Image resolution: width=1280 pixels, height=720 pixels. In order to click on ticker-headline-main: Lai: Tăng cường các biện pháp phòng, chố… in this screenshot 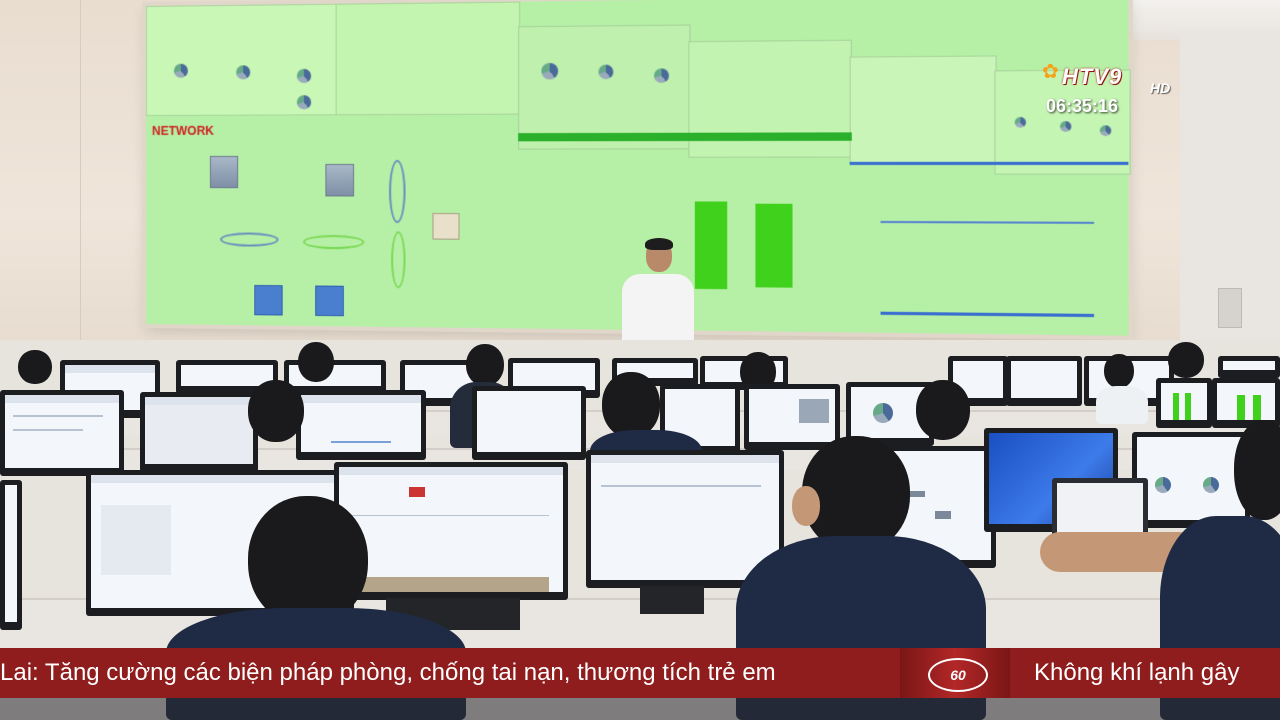, I will do `click(388, 672)`.